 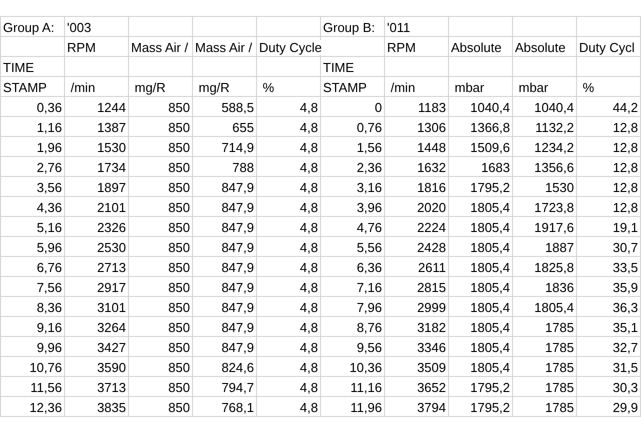 What do you see at coordinates (554, 107) in the screenshot?
I see `table-cell: 1040,4` at bounding box center [554, 107].